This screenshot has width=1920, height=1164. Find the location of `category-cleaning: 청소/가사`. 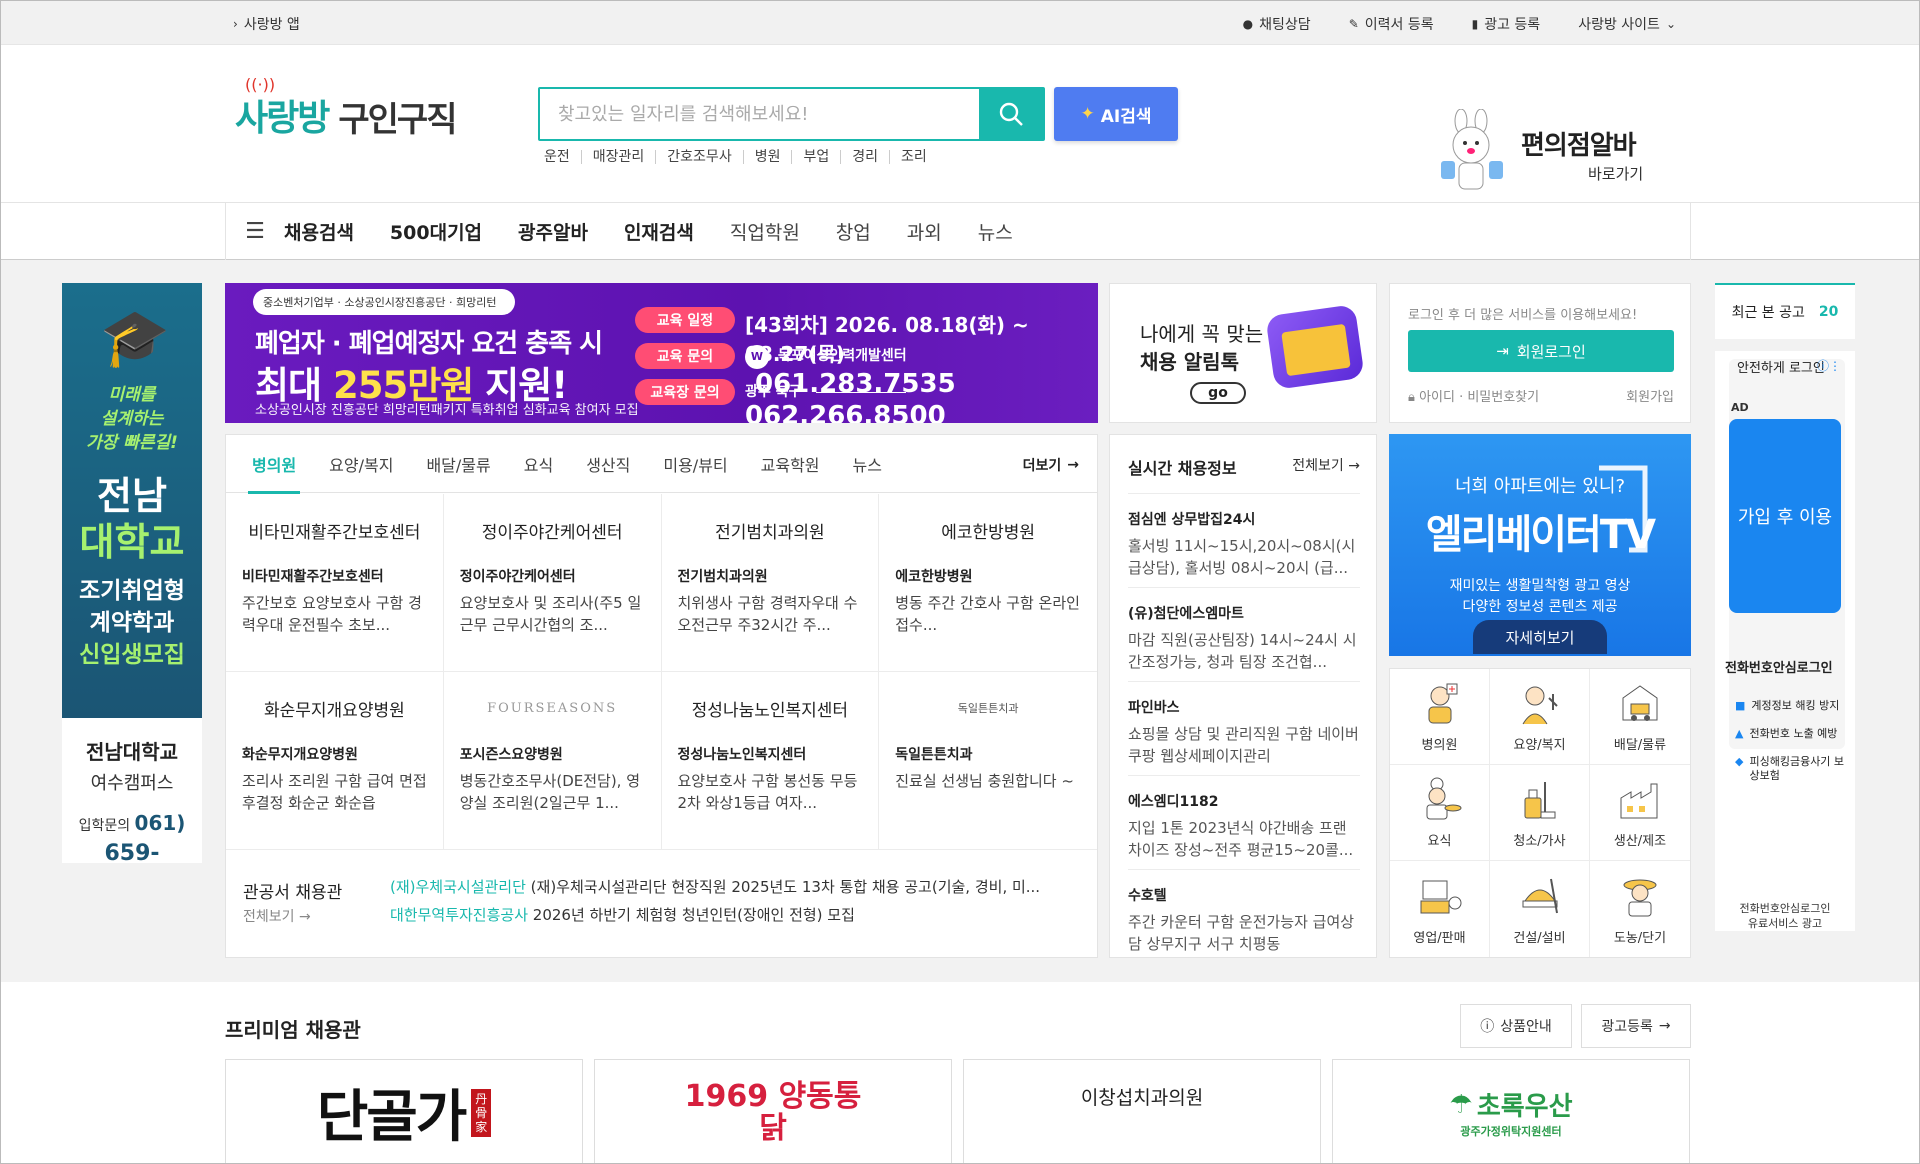

category-cleaning: 청소/가사 is located at coordinates (1540, 813).